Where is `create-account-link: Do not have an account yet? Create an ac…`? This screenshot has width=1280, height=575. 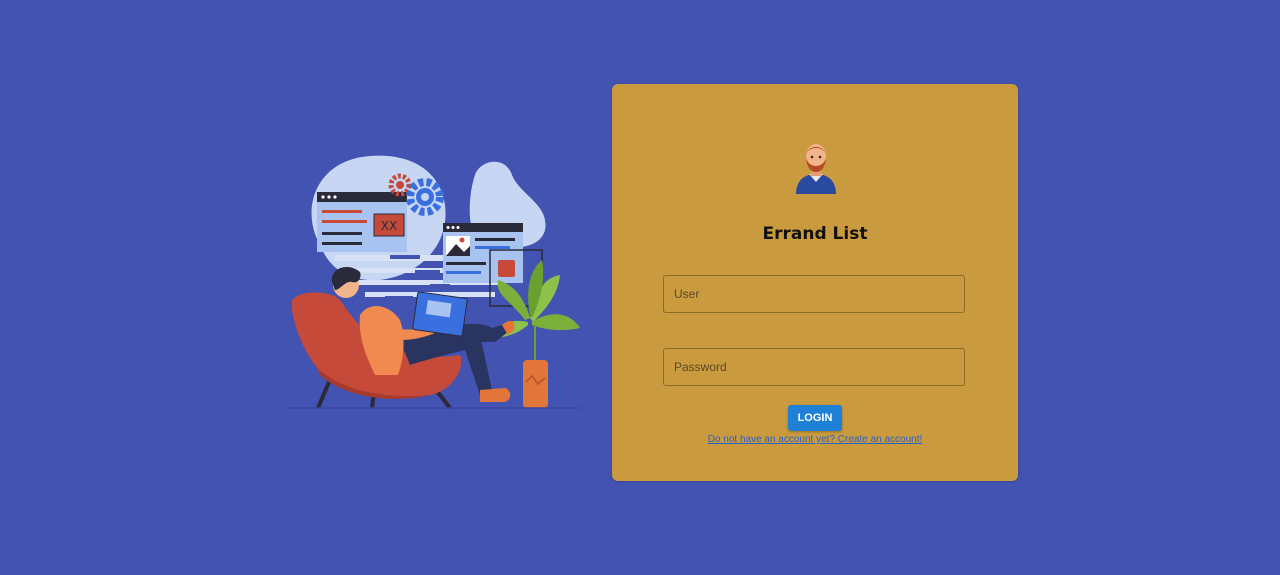 create-account-link: Do not have an account yet? Create an ac… is located at coordinates (815, 439).